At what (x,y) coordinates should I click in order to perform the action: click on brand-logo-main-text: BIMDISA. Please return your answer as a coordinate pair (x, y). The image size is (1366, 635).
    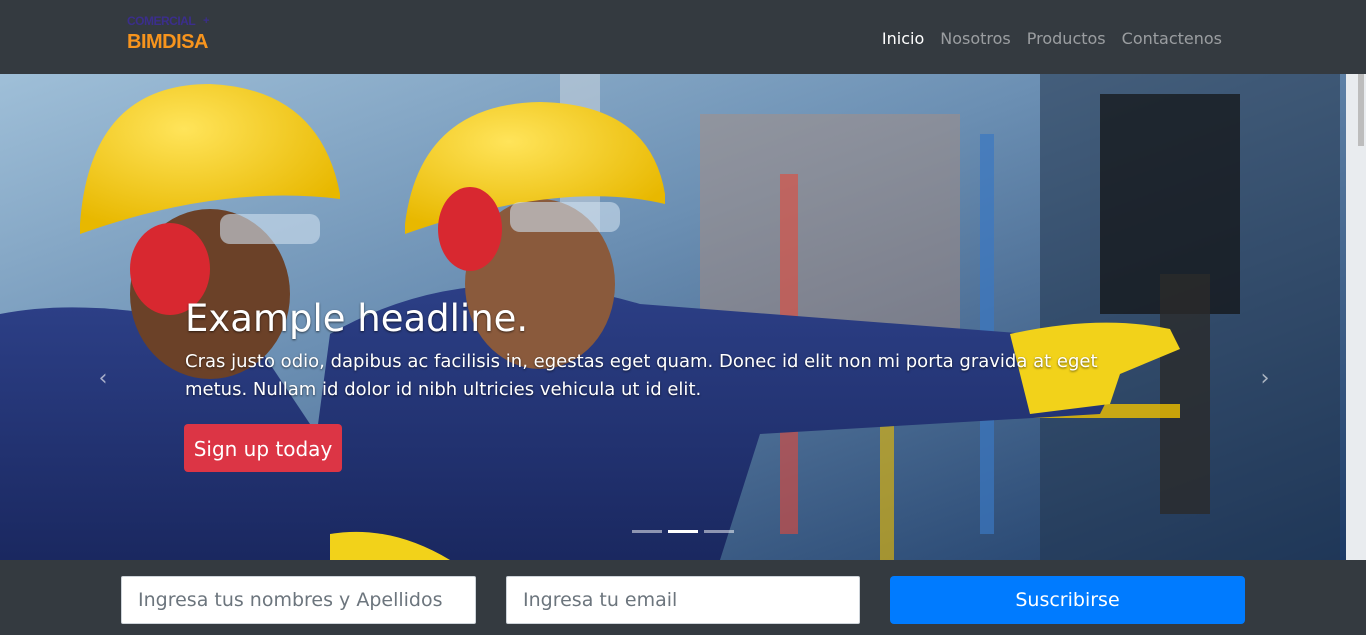
    Looking at the image, I should click on (167, 42).